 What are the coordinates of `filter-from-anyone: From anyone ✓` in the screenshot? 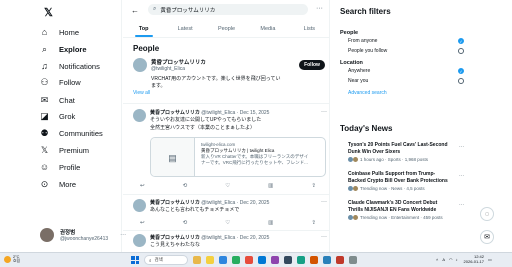 It's located at (404, 41).